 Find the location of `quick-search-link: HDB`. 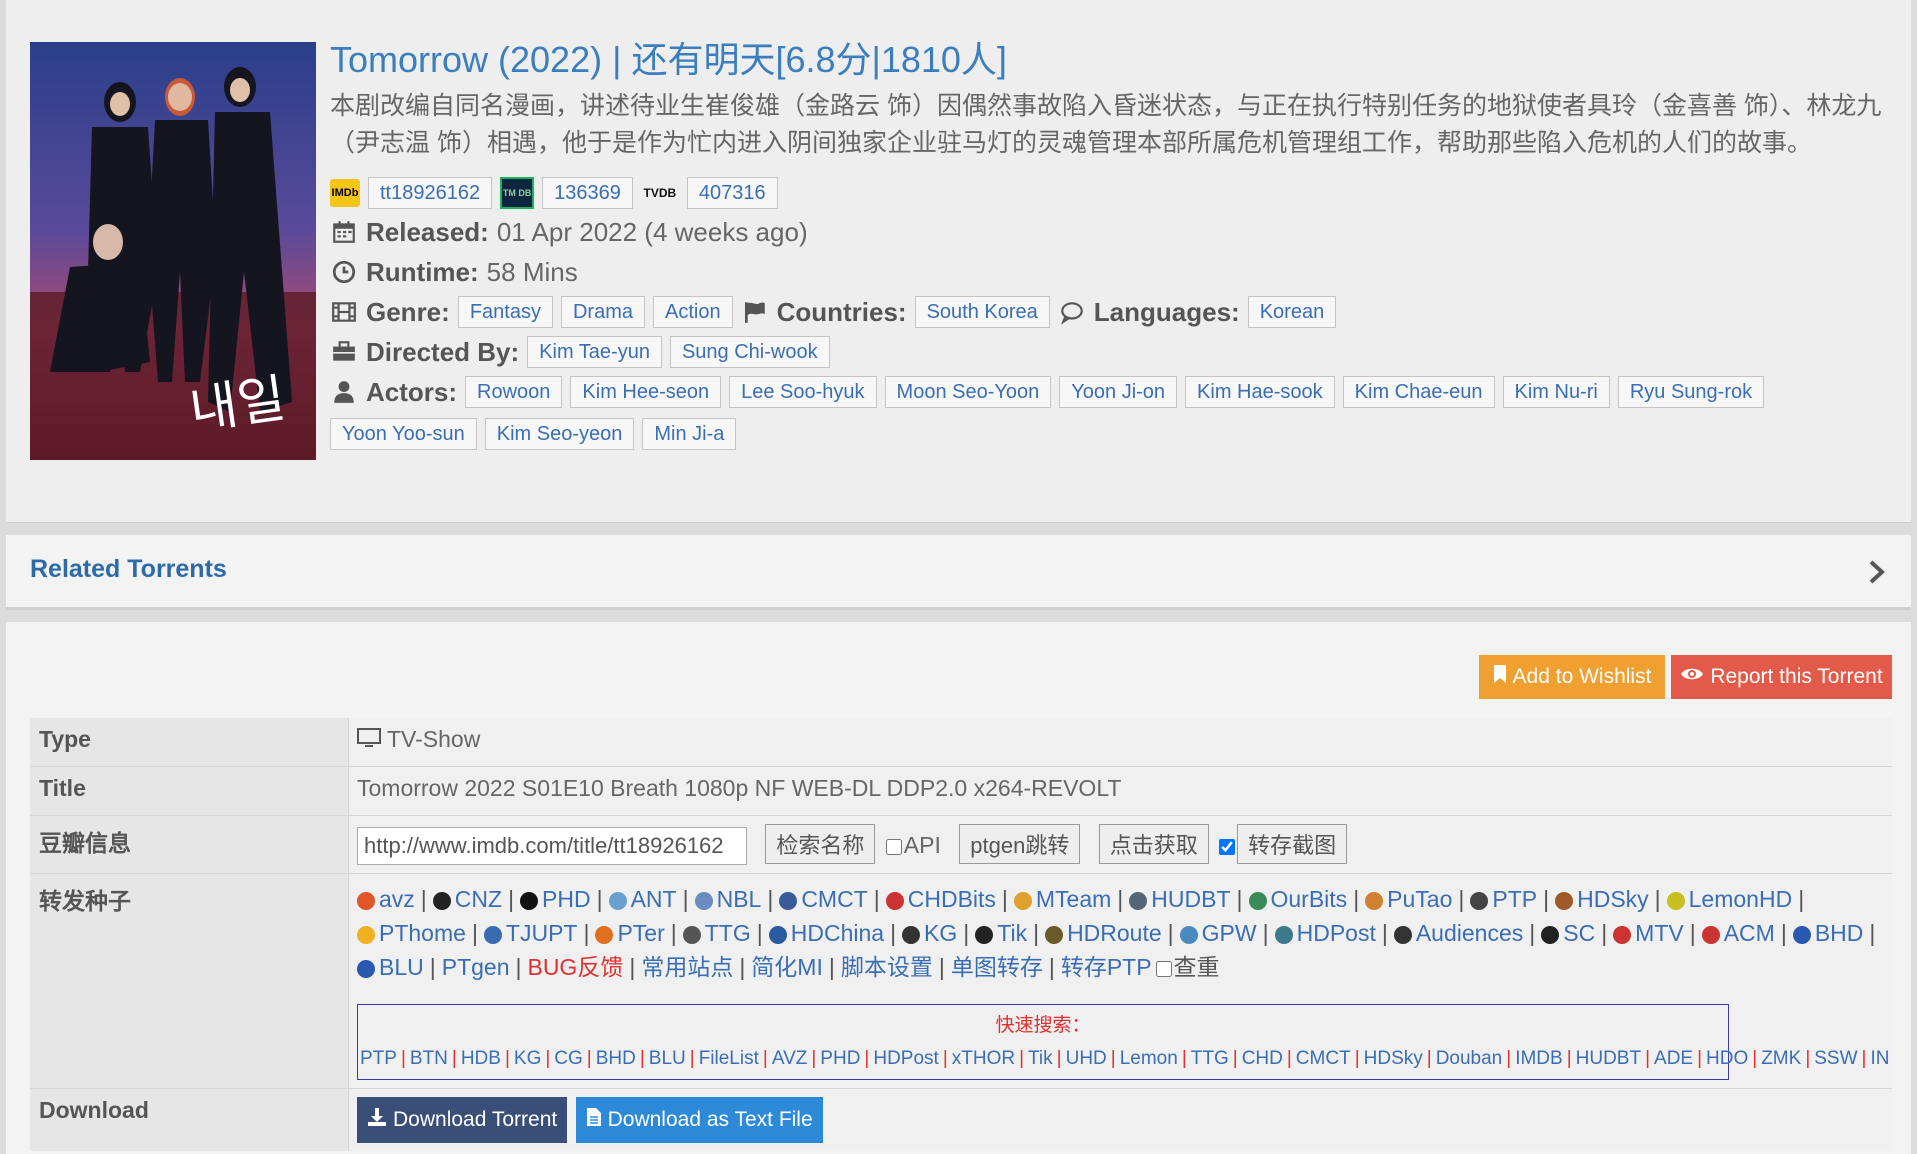

quick-search-link: HDB is located at coordinates (481, 1058).